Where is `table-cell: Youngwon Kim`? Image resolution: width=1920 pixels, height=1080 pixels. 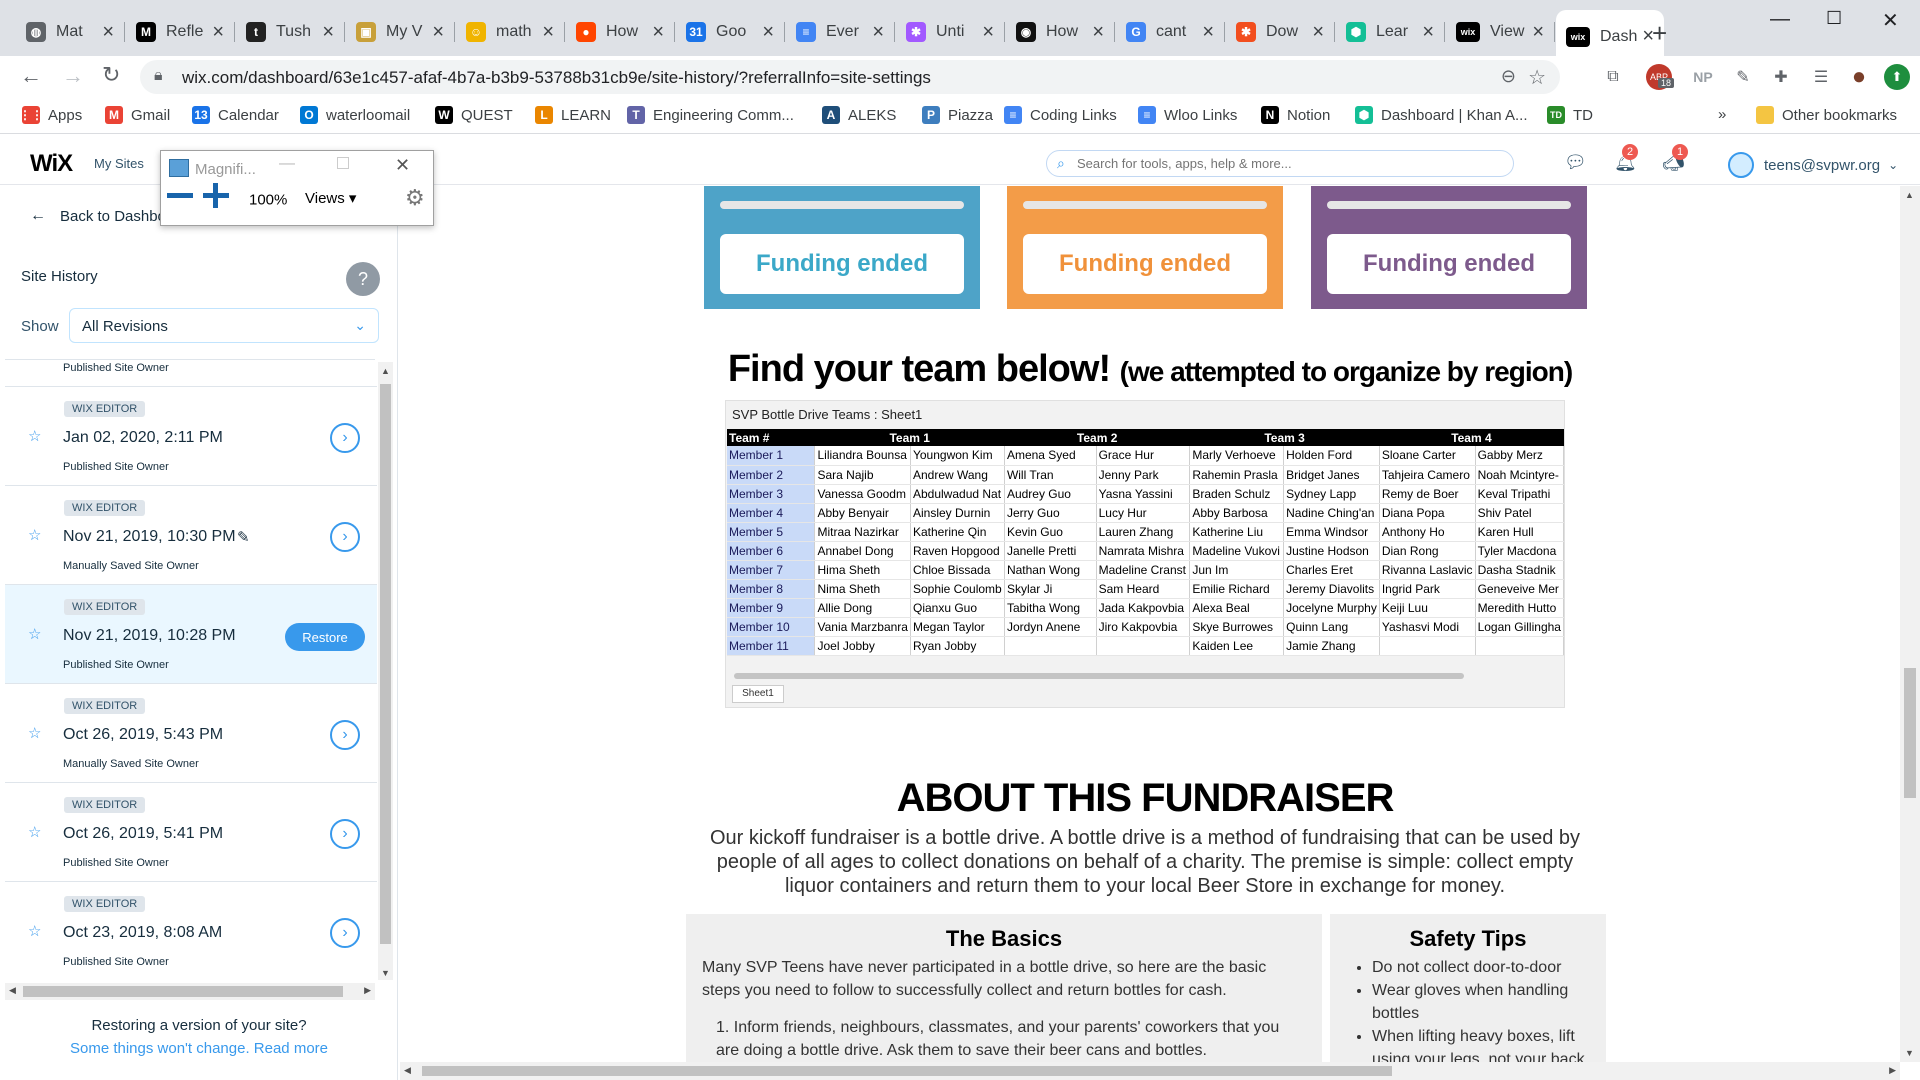 table-cell: Youngwon Kim is located at coordinates (957, 456).